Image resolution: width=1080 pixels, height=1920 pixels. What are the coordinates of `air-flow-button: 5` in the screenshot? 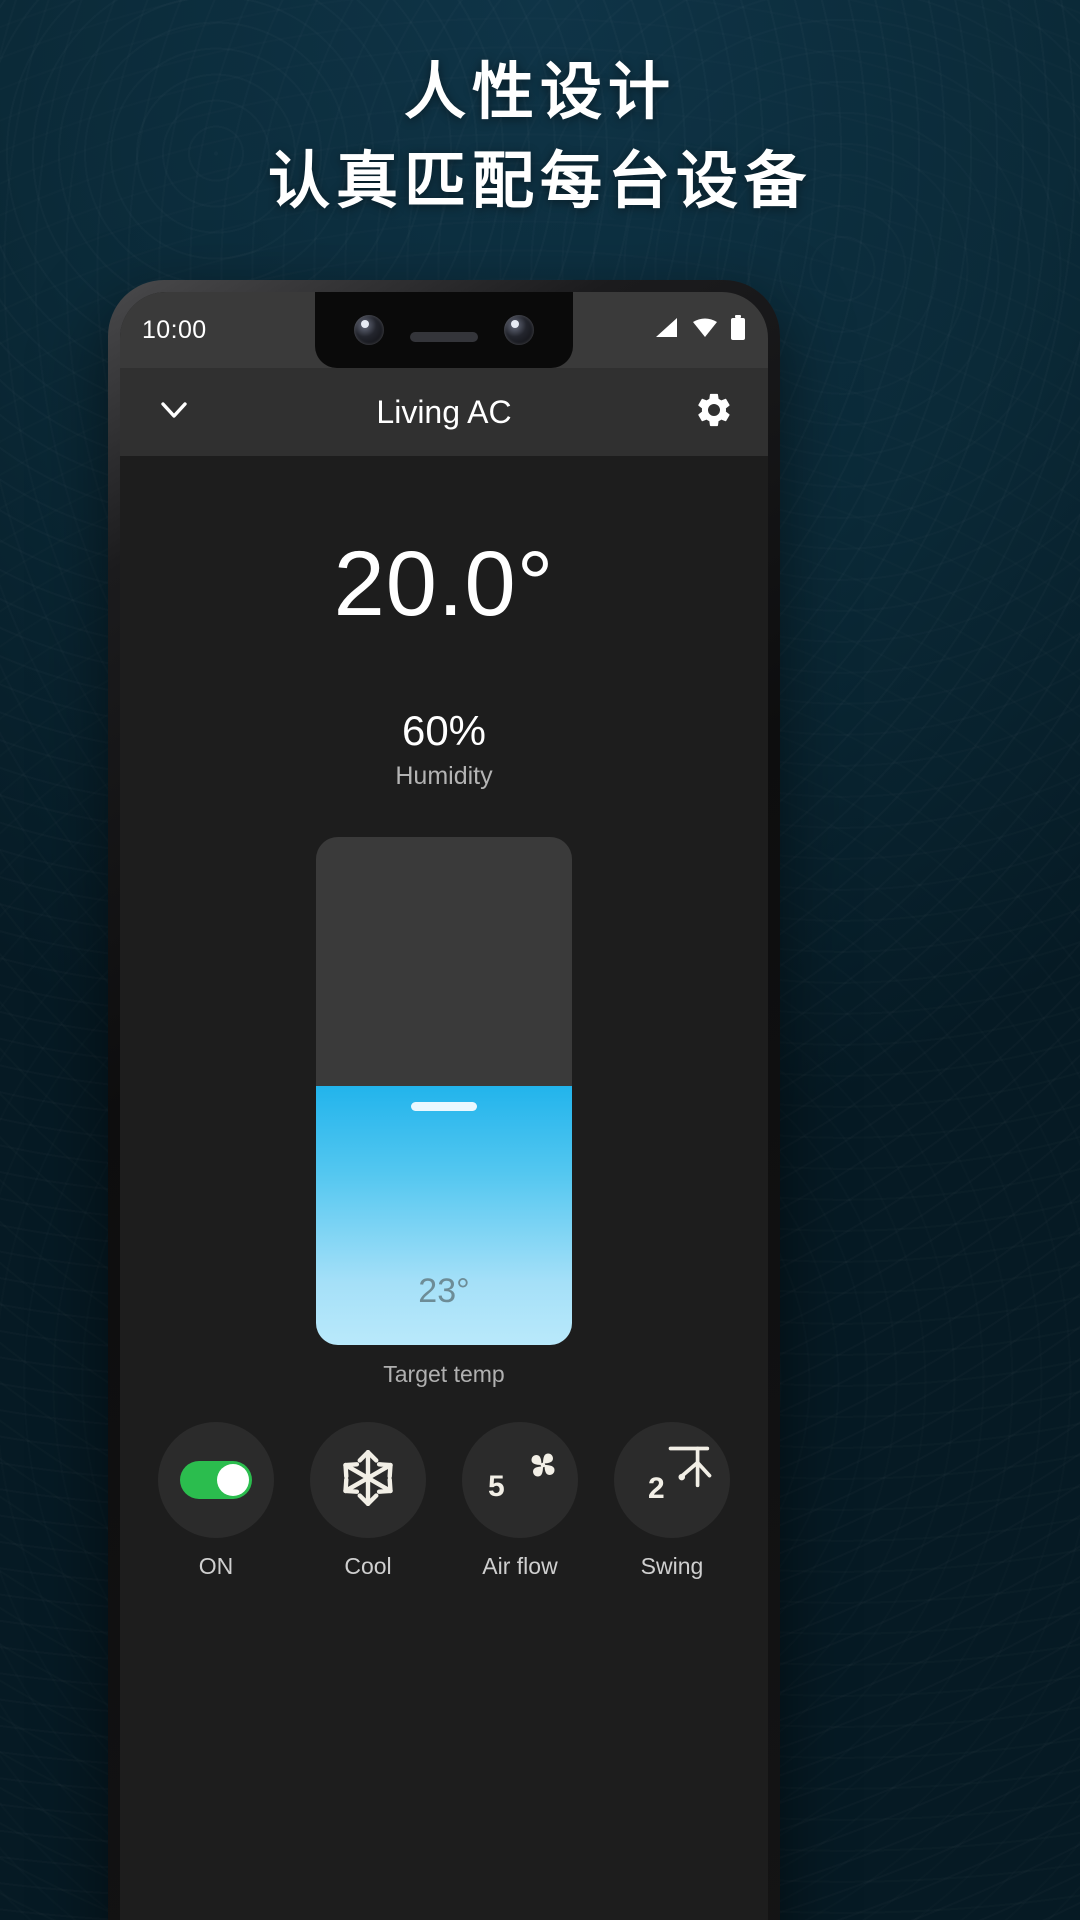 It's located at (520, 1480).